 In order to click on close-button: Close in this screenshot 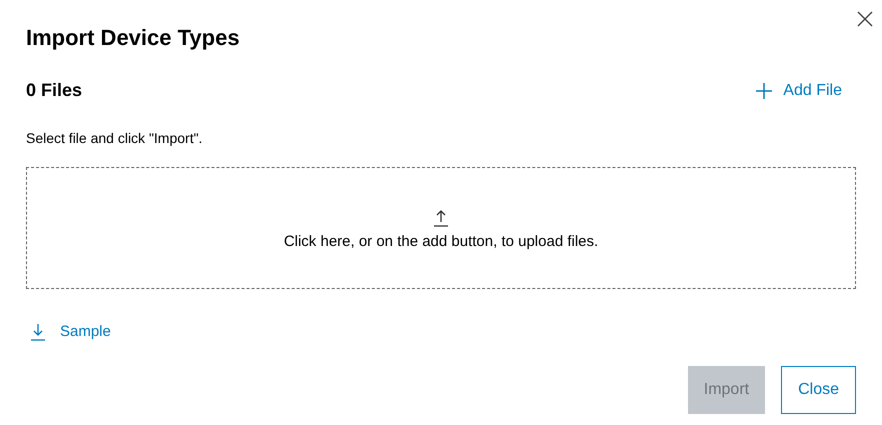, I will do `click(818, 390)`.